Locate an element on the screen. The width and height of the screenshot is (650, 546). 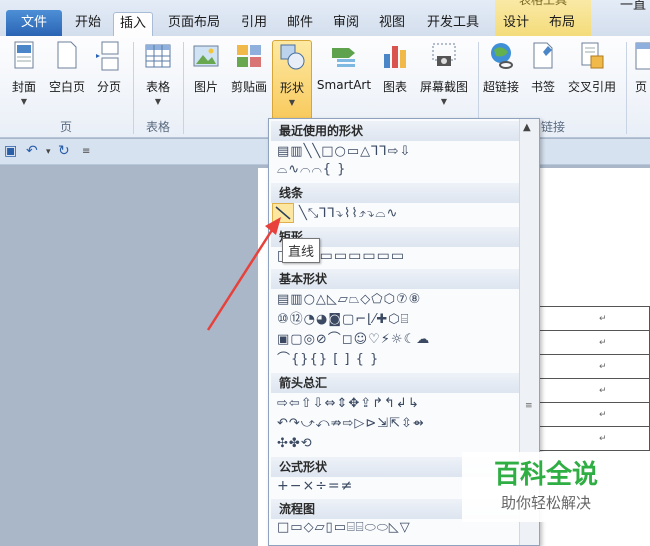
cover-page-button: 封面 ▼ is located at coordinates (24, 80).